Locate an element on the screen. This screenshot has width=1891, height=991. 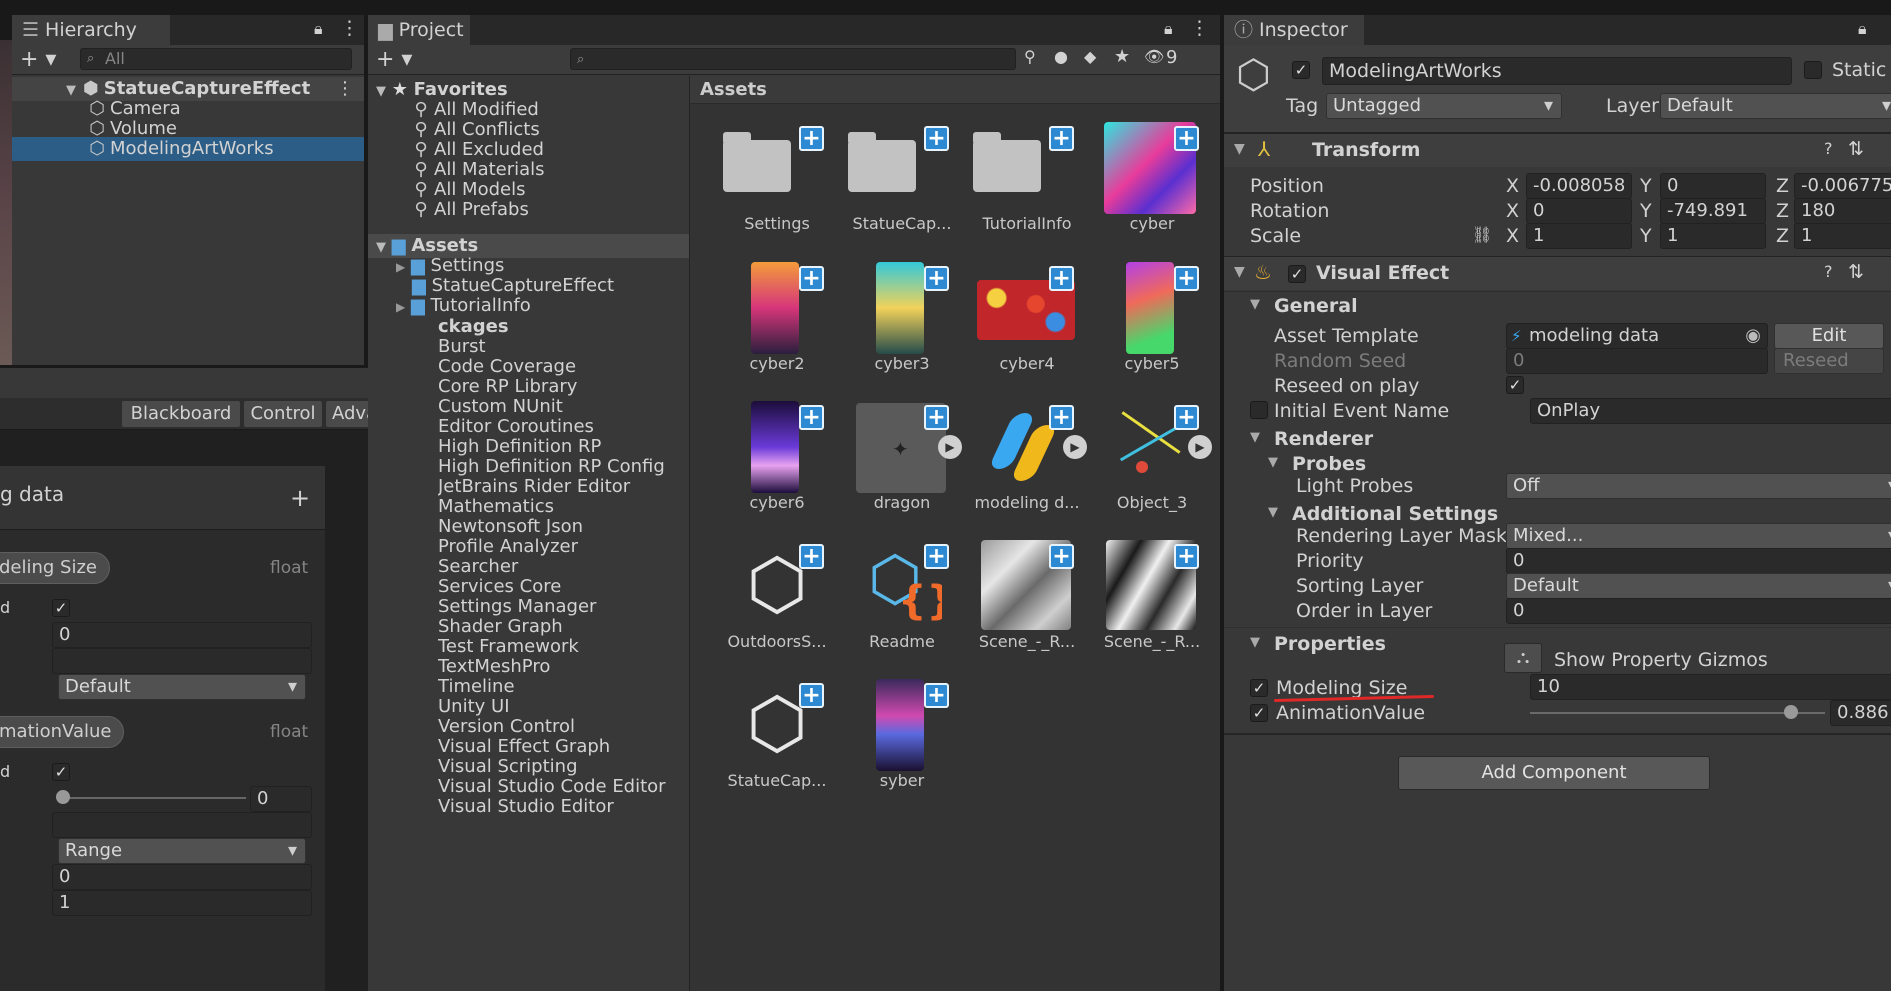
asset-texture-syber: + syber is located at coordinates (902, 748).